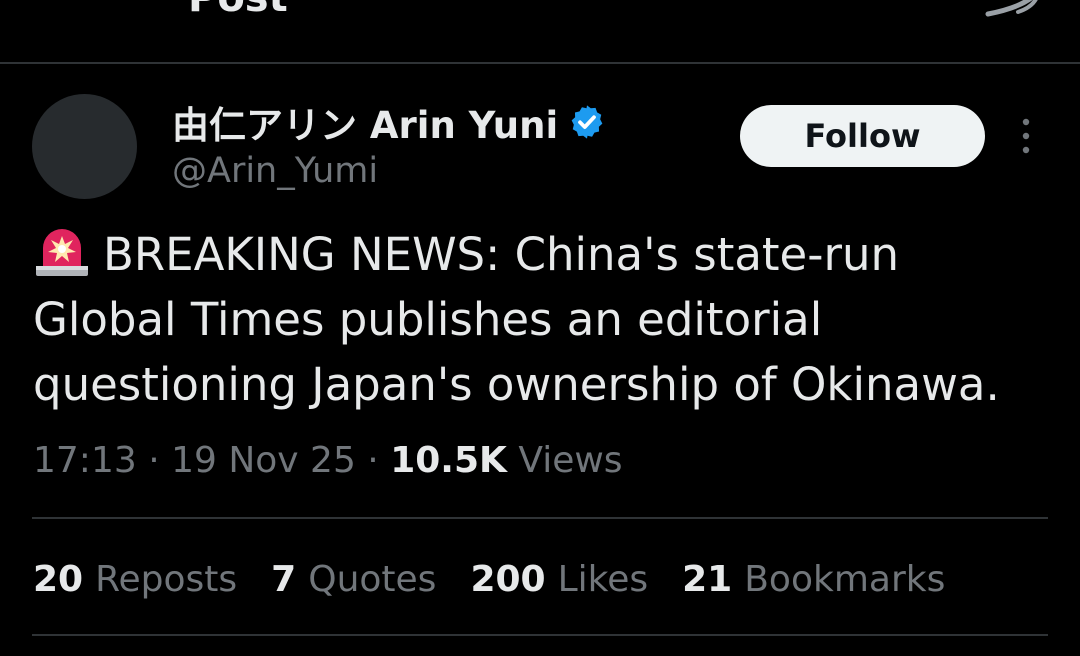 This screenshot has width=1080, height=656. Describe the element at coordinates (238, 9) in the screenshot. I see `page-title: Post` at that location.